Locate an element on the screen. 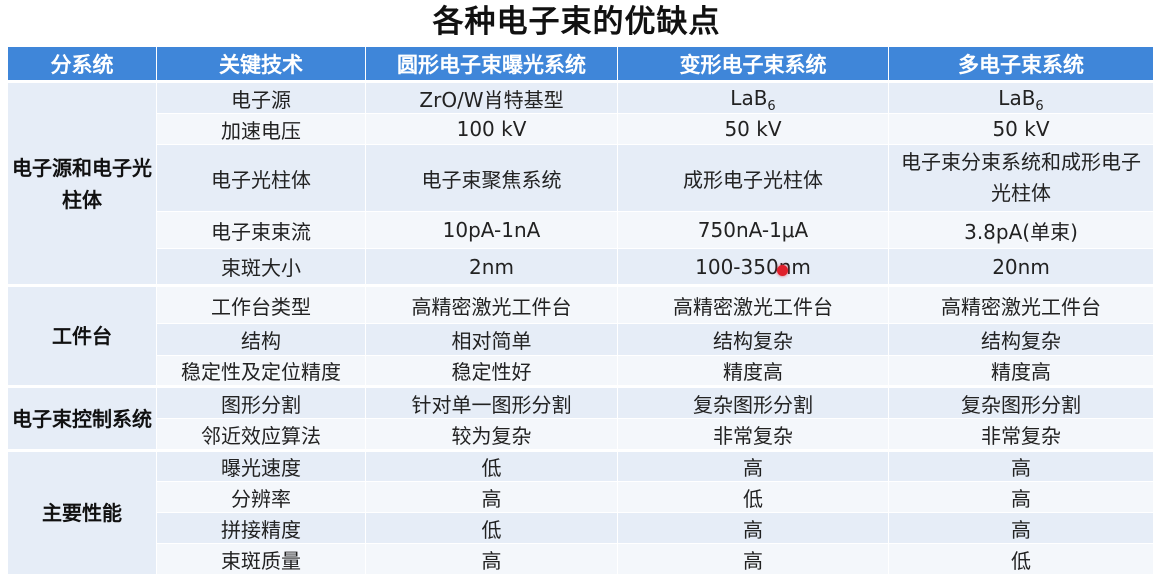 This screenshot has width=1153, height=575. cell: 成形电子光柱体 is located at coordinates (753, 178).